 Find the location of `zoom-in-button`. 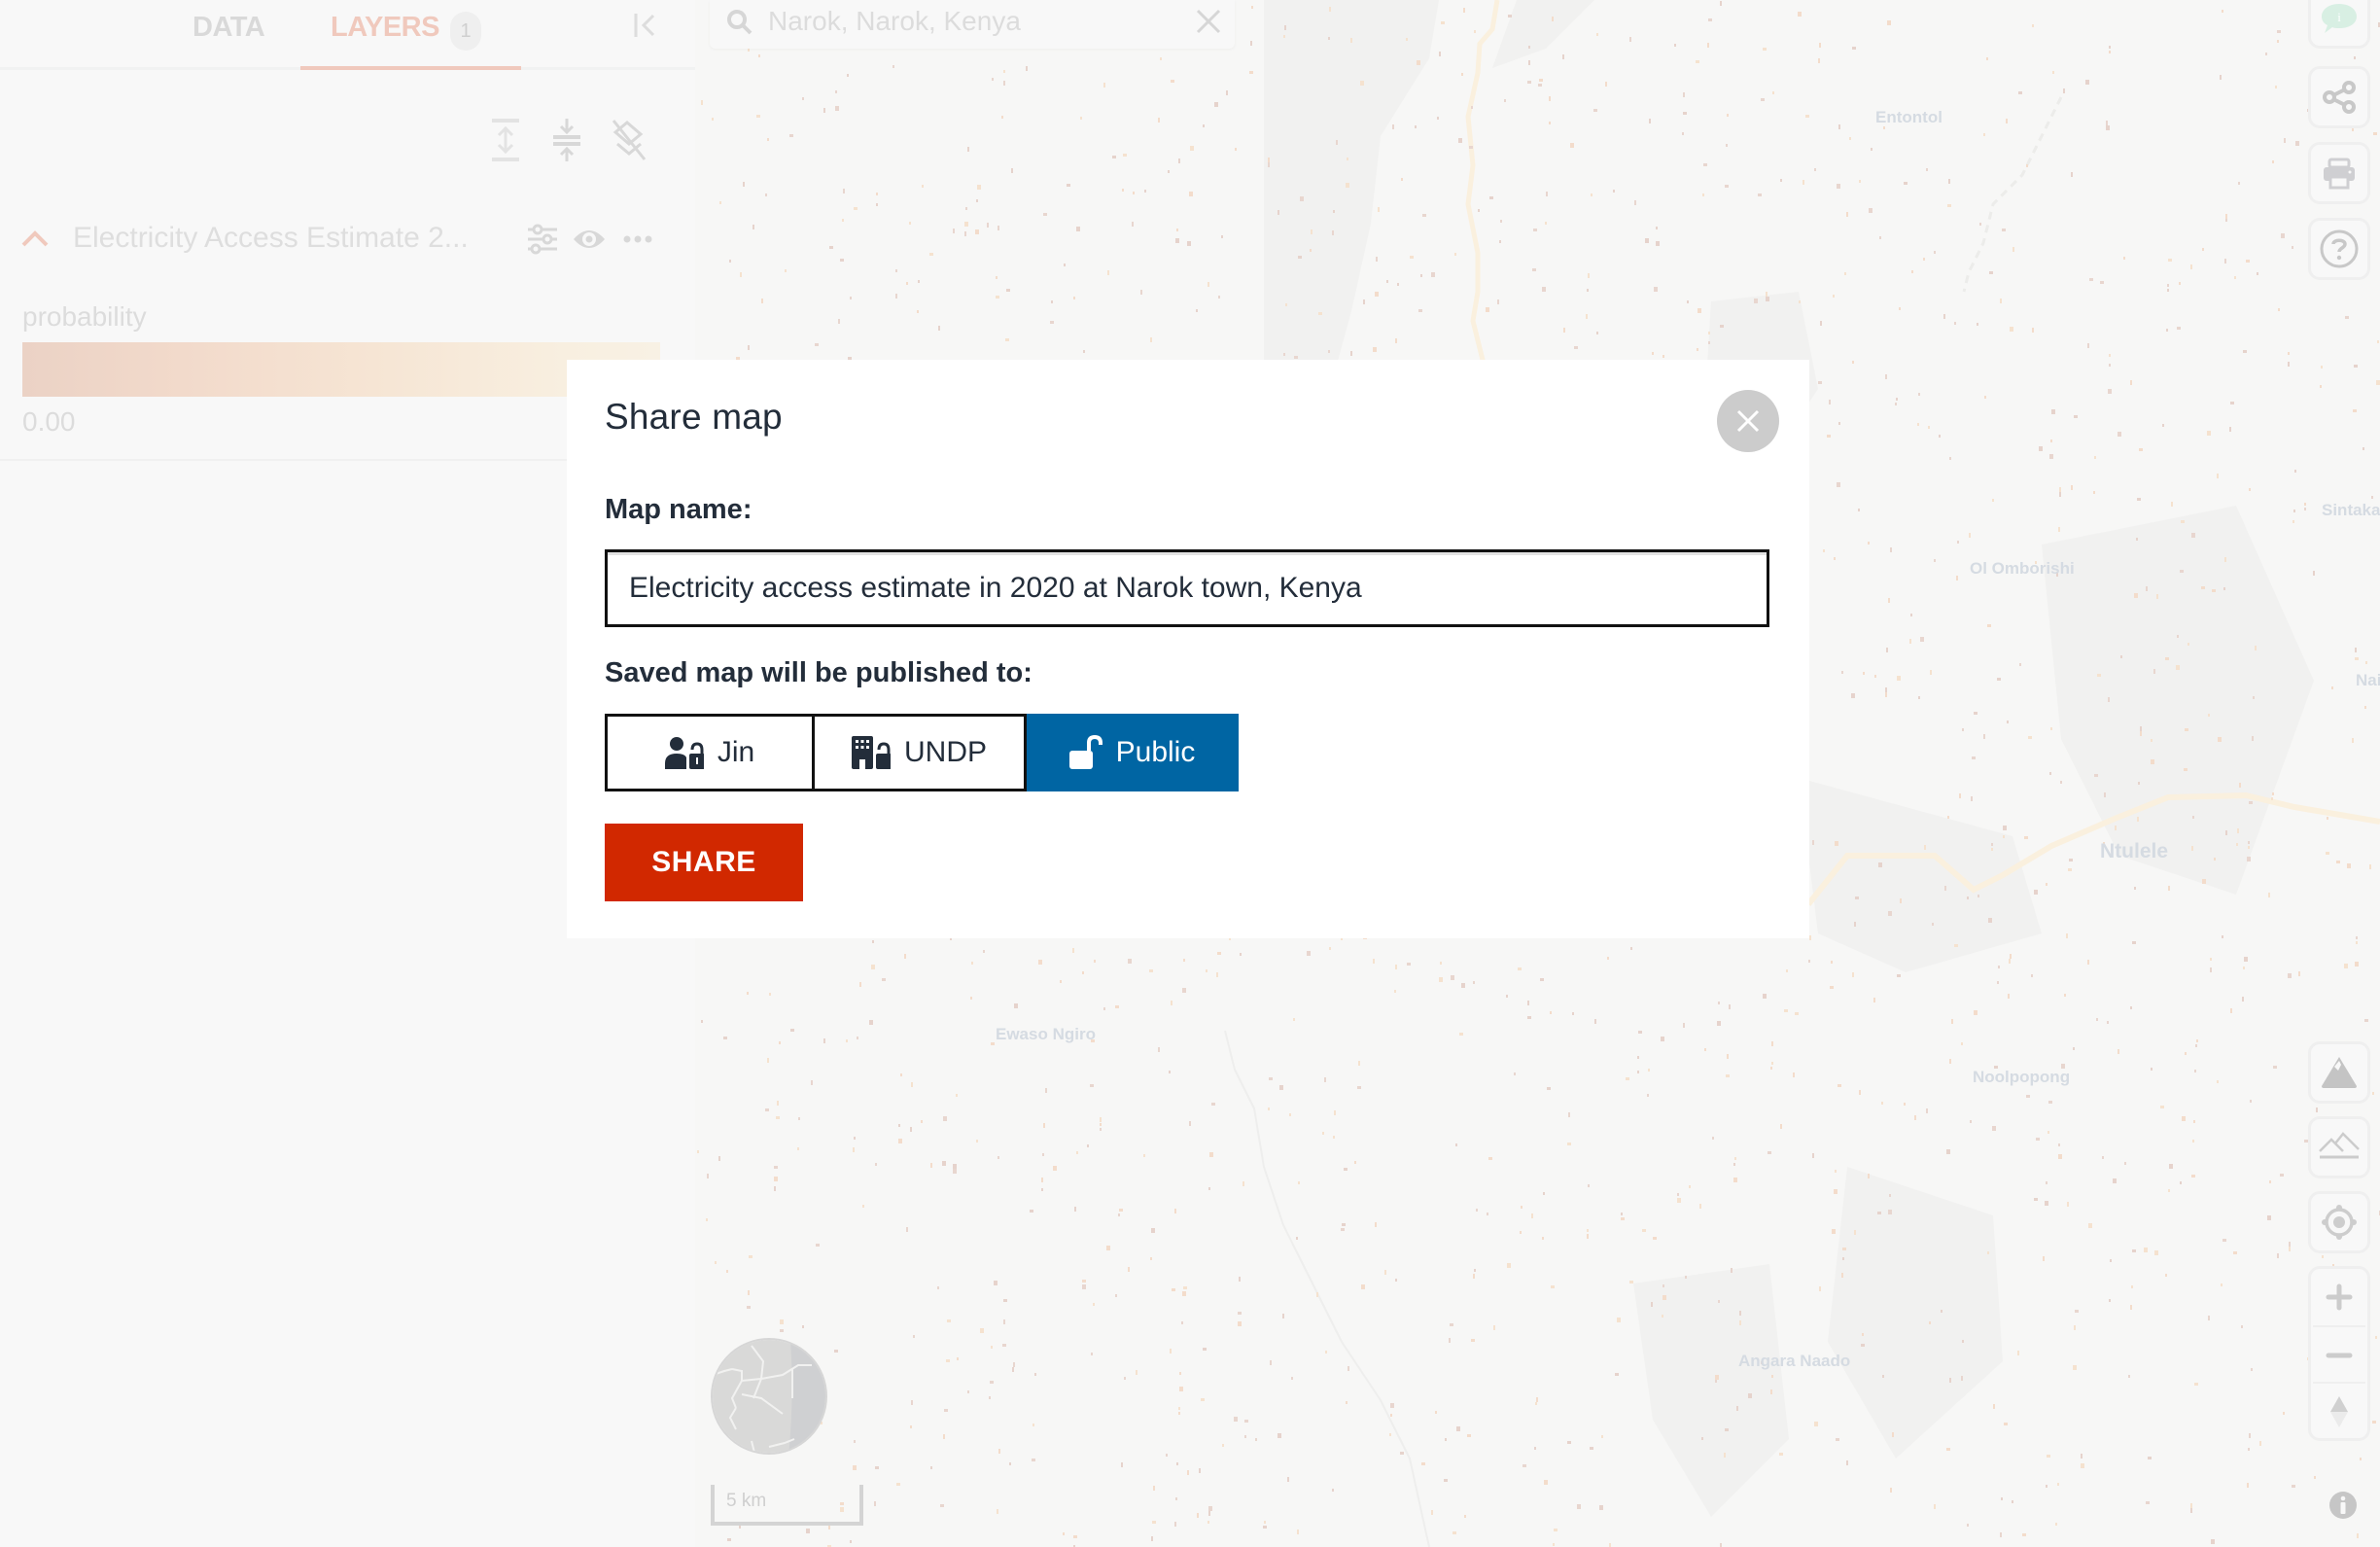

zoom-in-button is located at coordinates (2339, 1297).